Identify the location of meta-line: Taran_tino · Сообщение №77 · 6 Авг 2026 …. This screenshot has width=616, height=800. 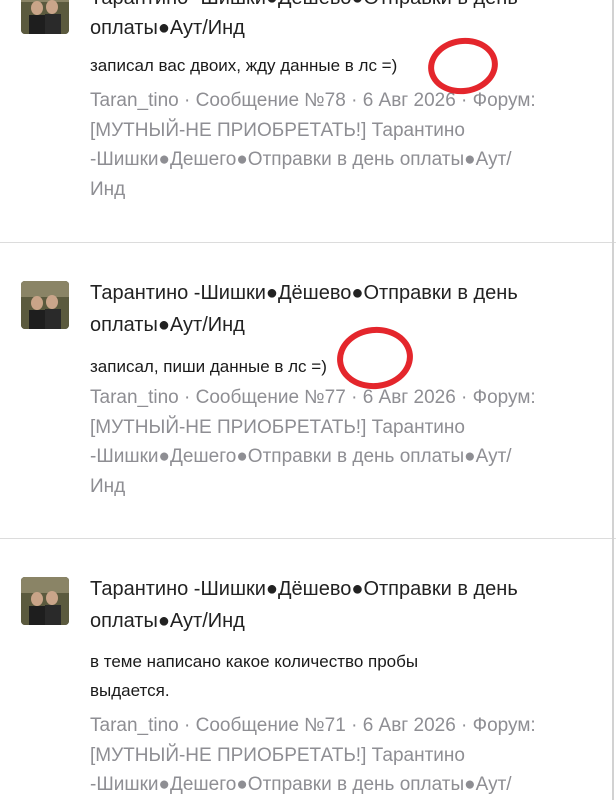
(313, 397).